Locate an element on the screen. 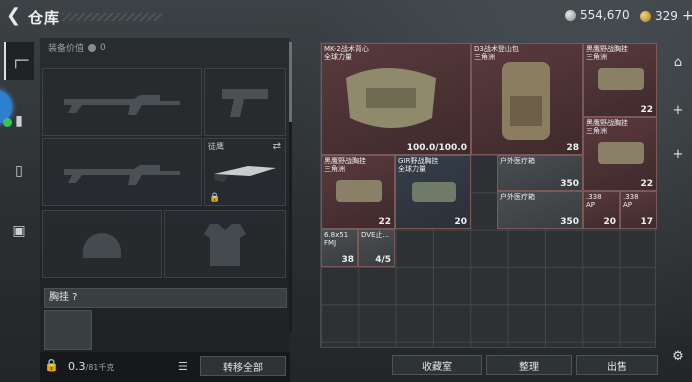  vest-icon is located at coordinates (391, 98).